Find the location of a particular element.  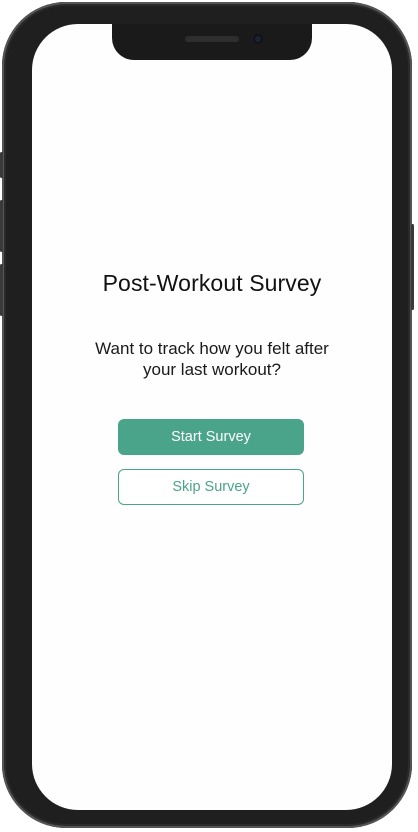

volume-up-button is located at coordinates (1, 226).